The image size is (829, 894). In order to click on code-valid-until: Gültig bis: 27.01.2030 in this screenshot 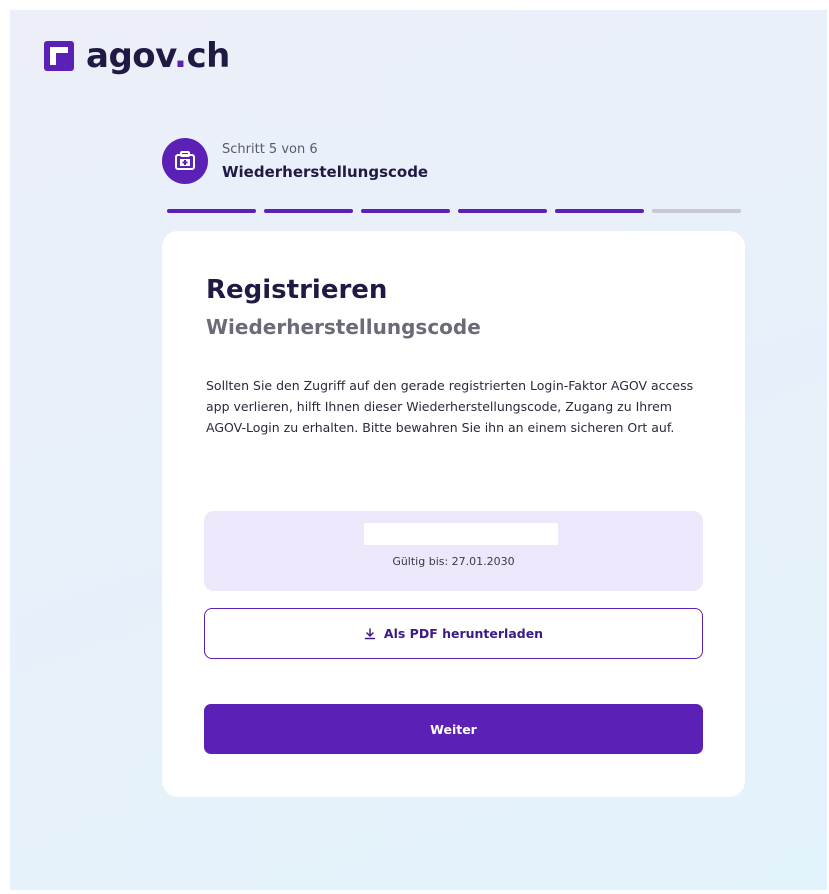, I will do `click(453, 561)`.